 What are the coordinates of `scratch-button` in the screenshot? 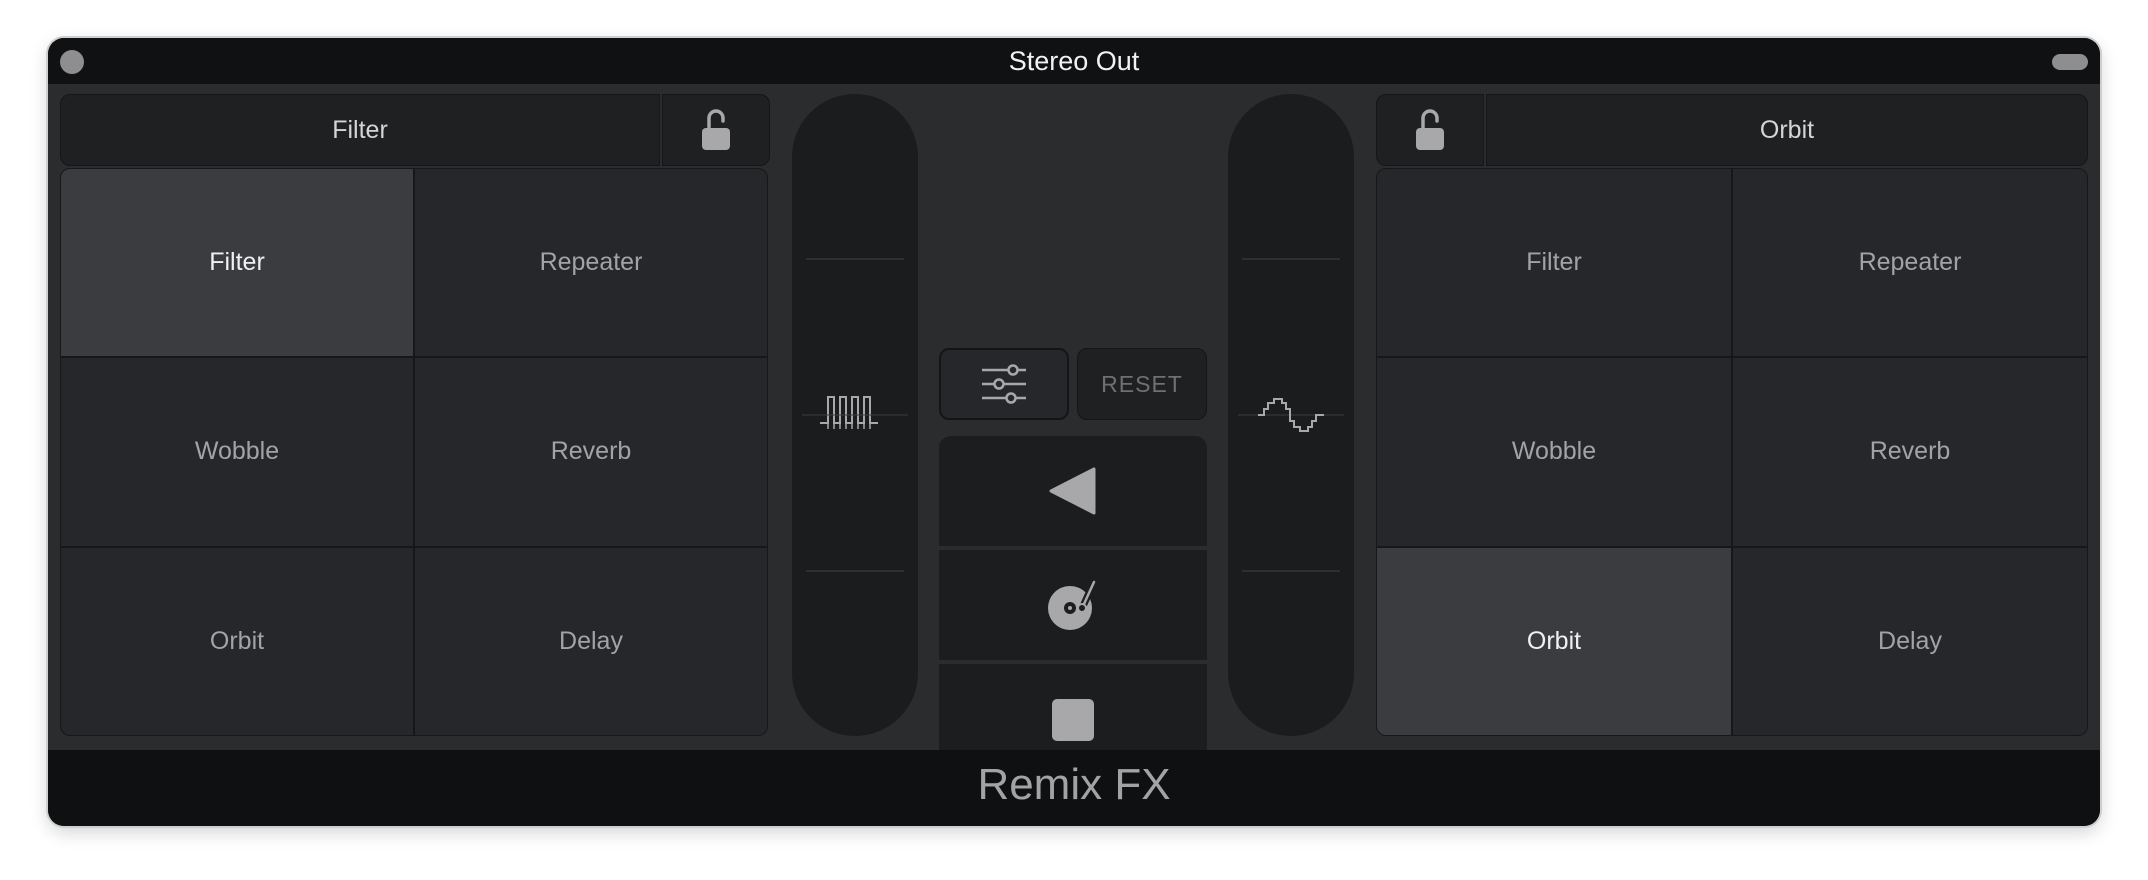 It's located at (1073, 605).